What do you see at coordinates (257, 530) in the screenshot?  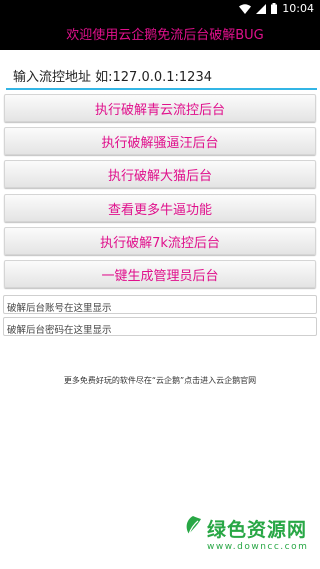 I see `watermark-name: 绿色资源网` at bounding box center [257, 530].